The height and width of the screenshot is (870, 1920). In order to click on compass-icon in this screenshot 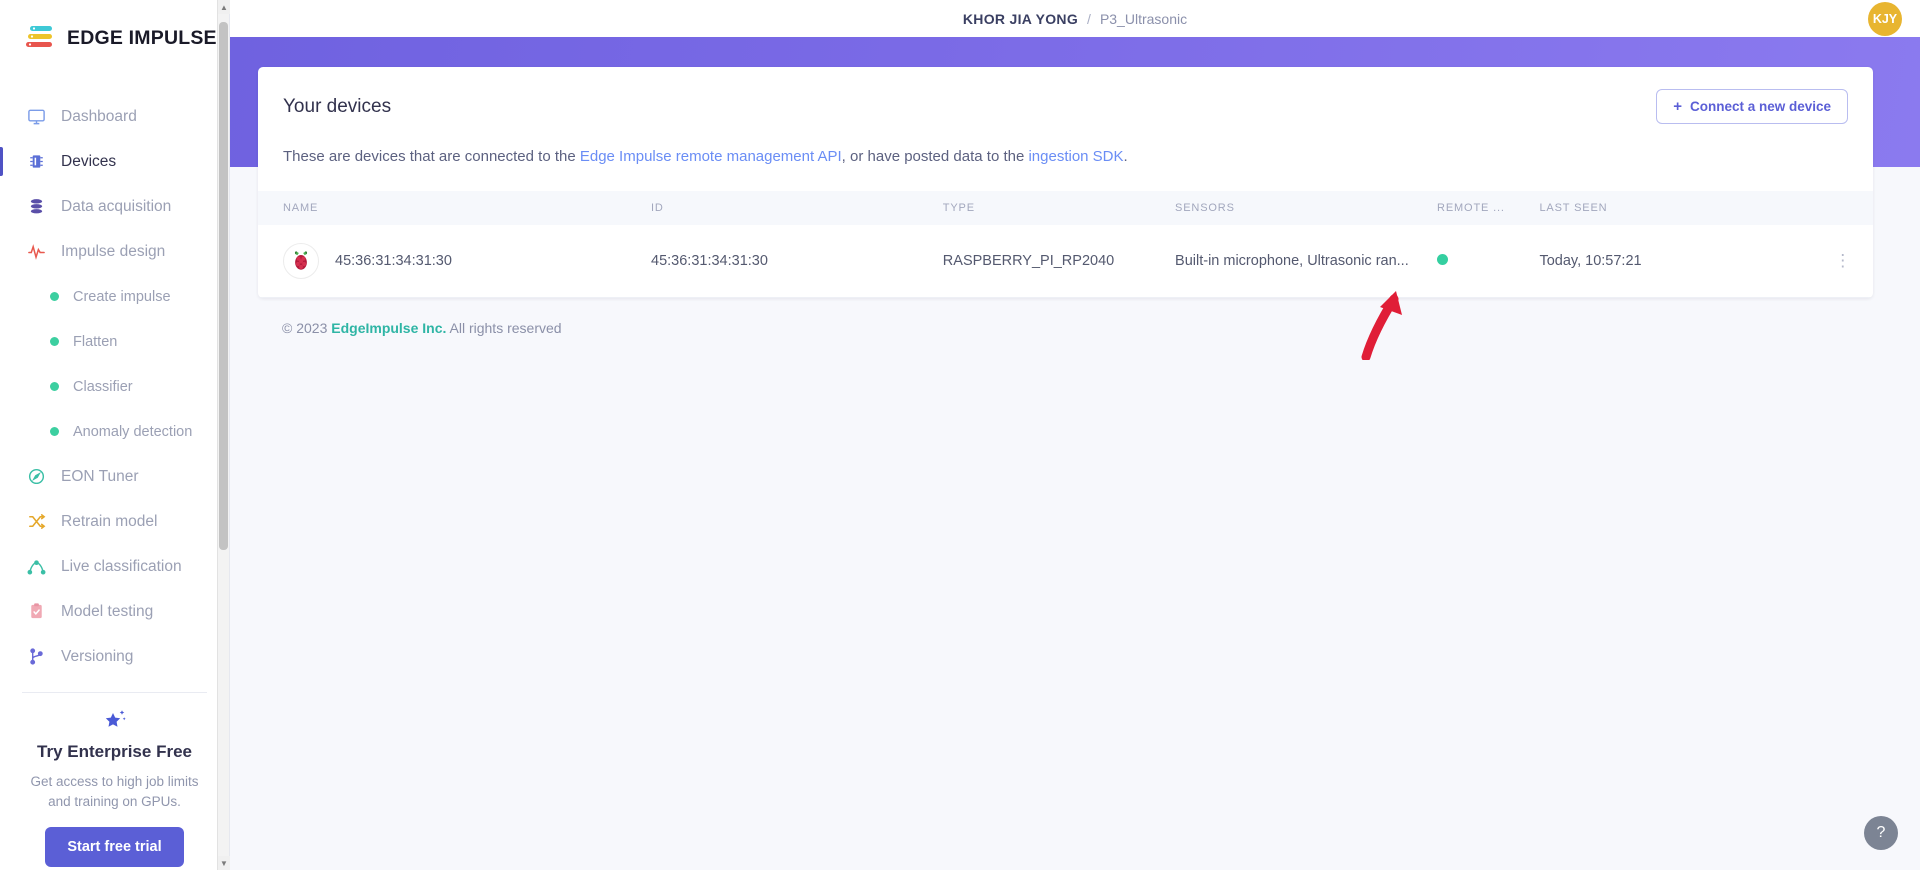, I will do `click(36, 477)`.